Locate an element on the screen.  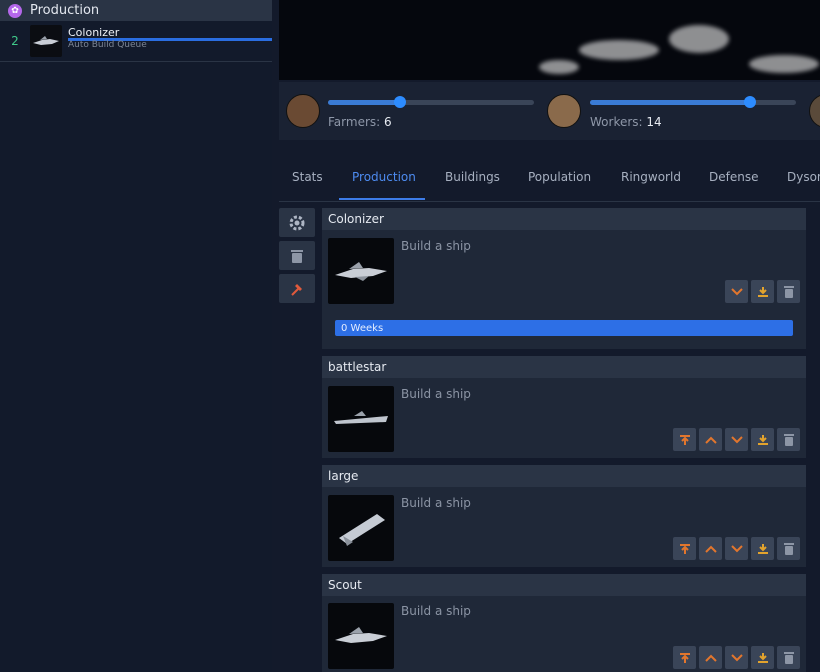
card-title: Colonizer is located at coordinates (564, 219).